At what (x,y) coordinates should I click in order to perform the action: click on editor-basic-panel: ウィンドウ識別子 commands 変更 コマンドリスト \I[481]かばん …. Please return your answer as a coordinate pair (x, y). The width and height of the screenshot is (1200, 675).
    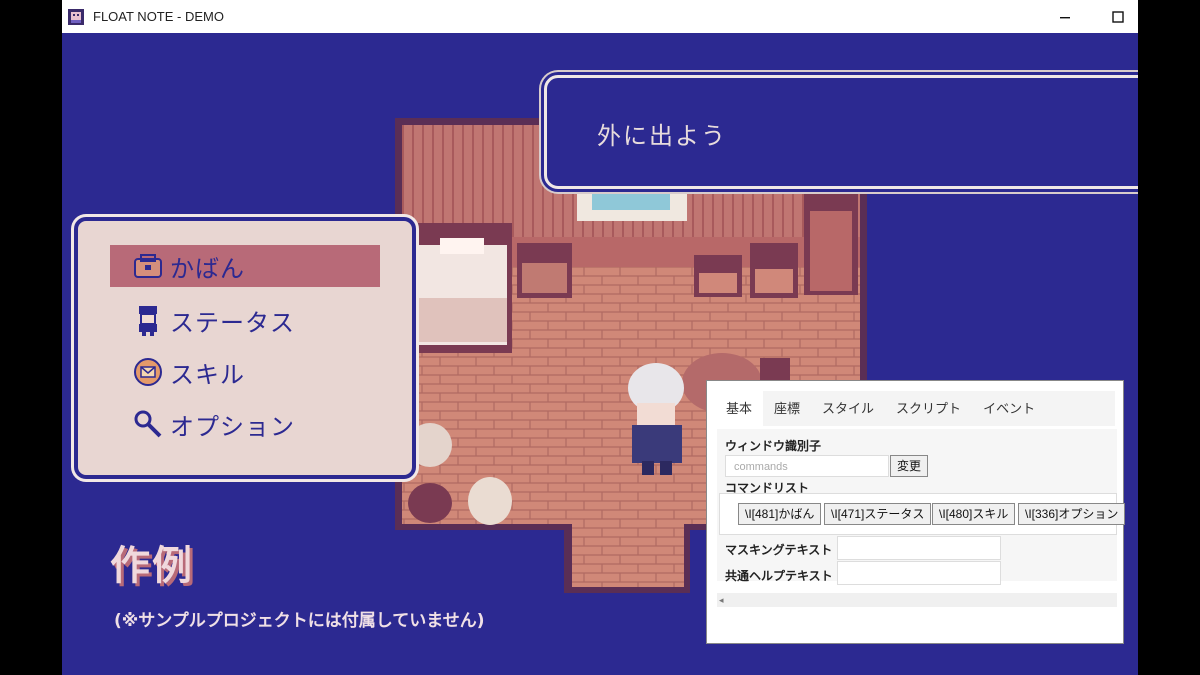
    Looking at the image, I should click on (921, 507).